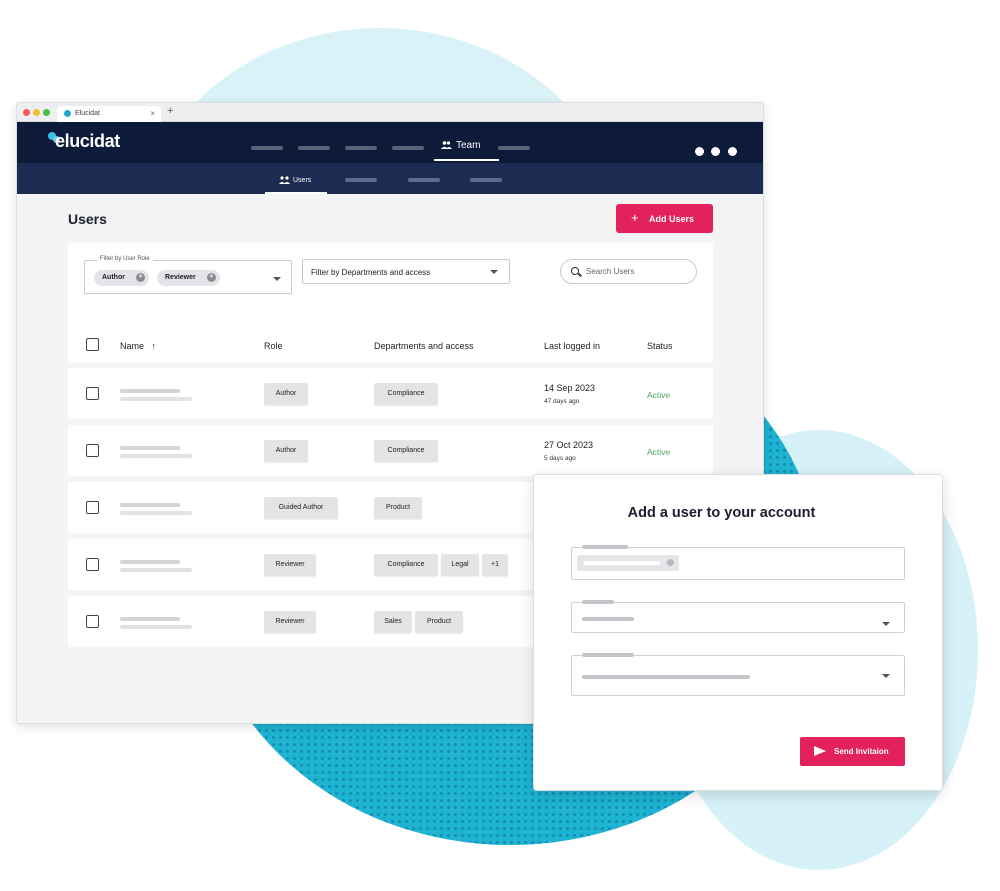  I want to click on active-nav-underline, so click(466, 160).